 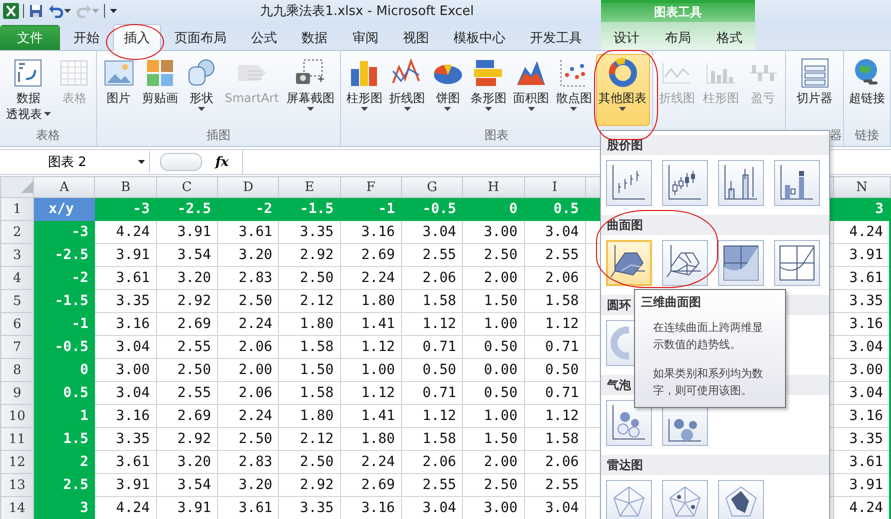 I want to click on table-cell: -2.5, so click(x=64, y=255).